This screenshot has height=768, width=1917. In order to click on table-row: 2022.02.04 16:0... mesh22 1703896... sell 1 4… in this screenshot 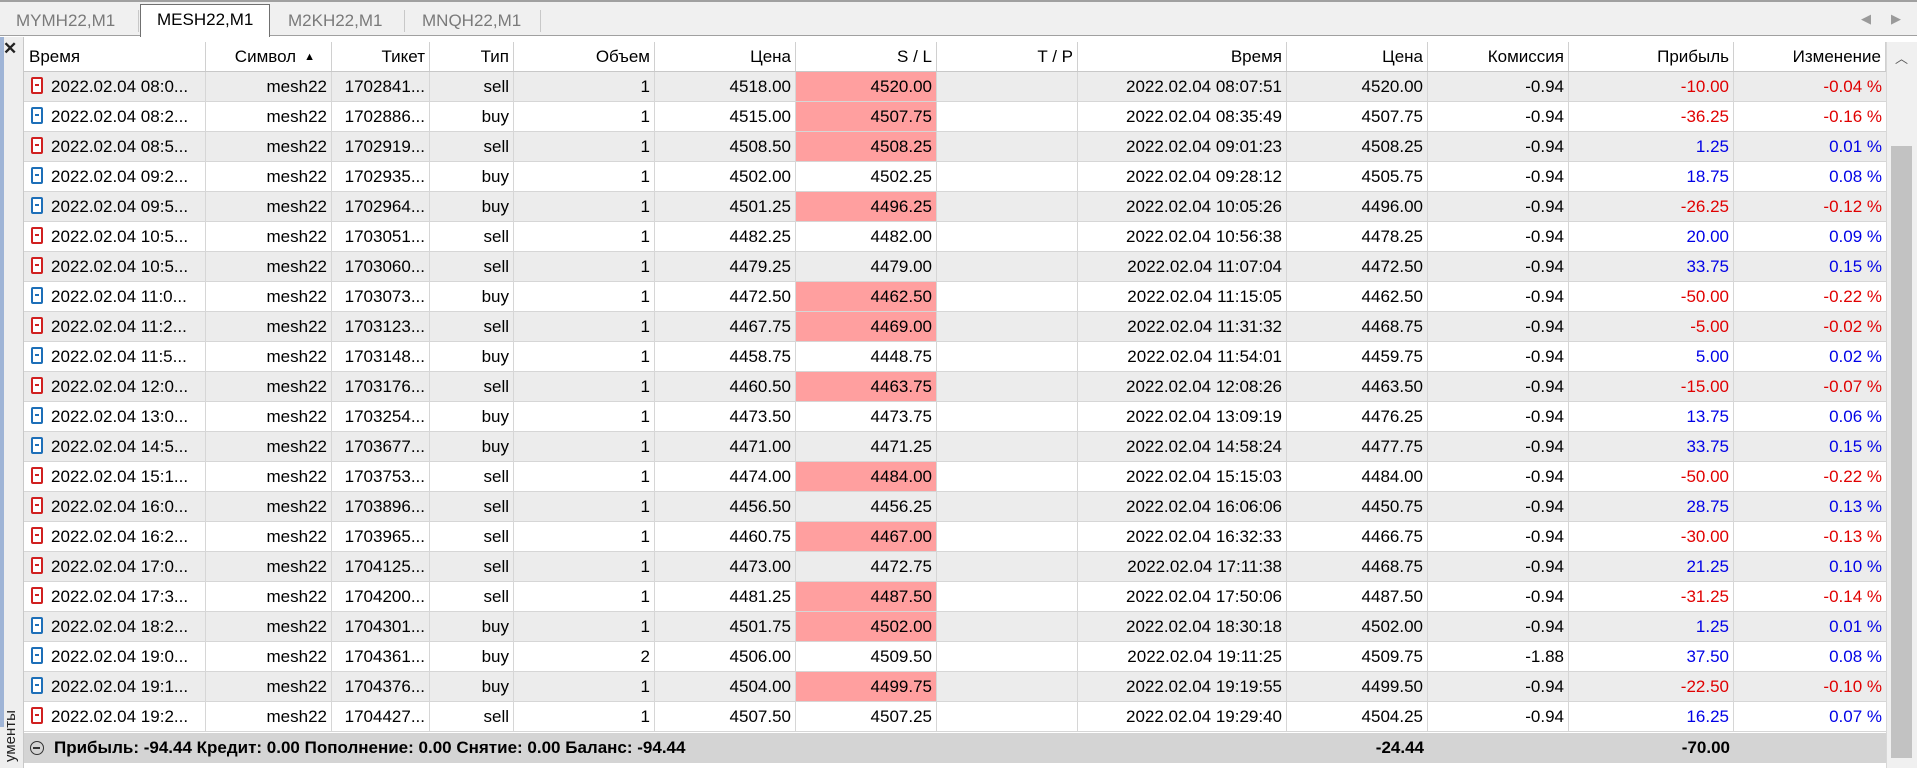, I will do `click(955, 507)`.